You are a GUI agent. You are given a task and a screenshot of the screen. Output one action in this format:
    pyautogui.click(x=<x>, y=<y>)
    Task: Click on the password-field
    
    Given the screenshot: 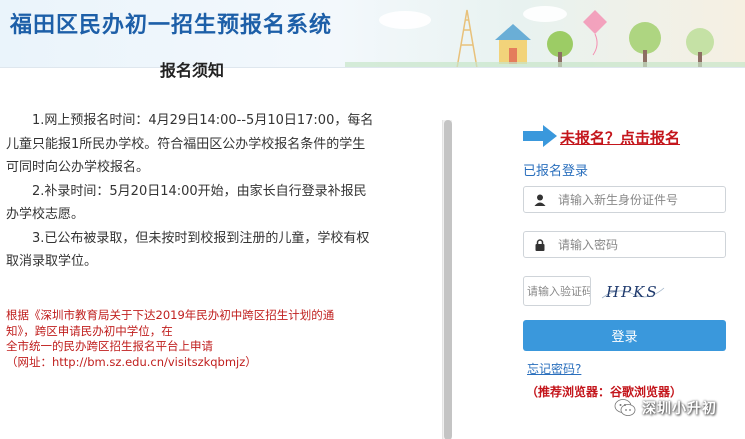 What is the action you would take?
    pyautogui.click(x=624, y=244)
    